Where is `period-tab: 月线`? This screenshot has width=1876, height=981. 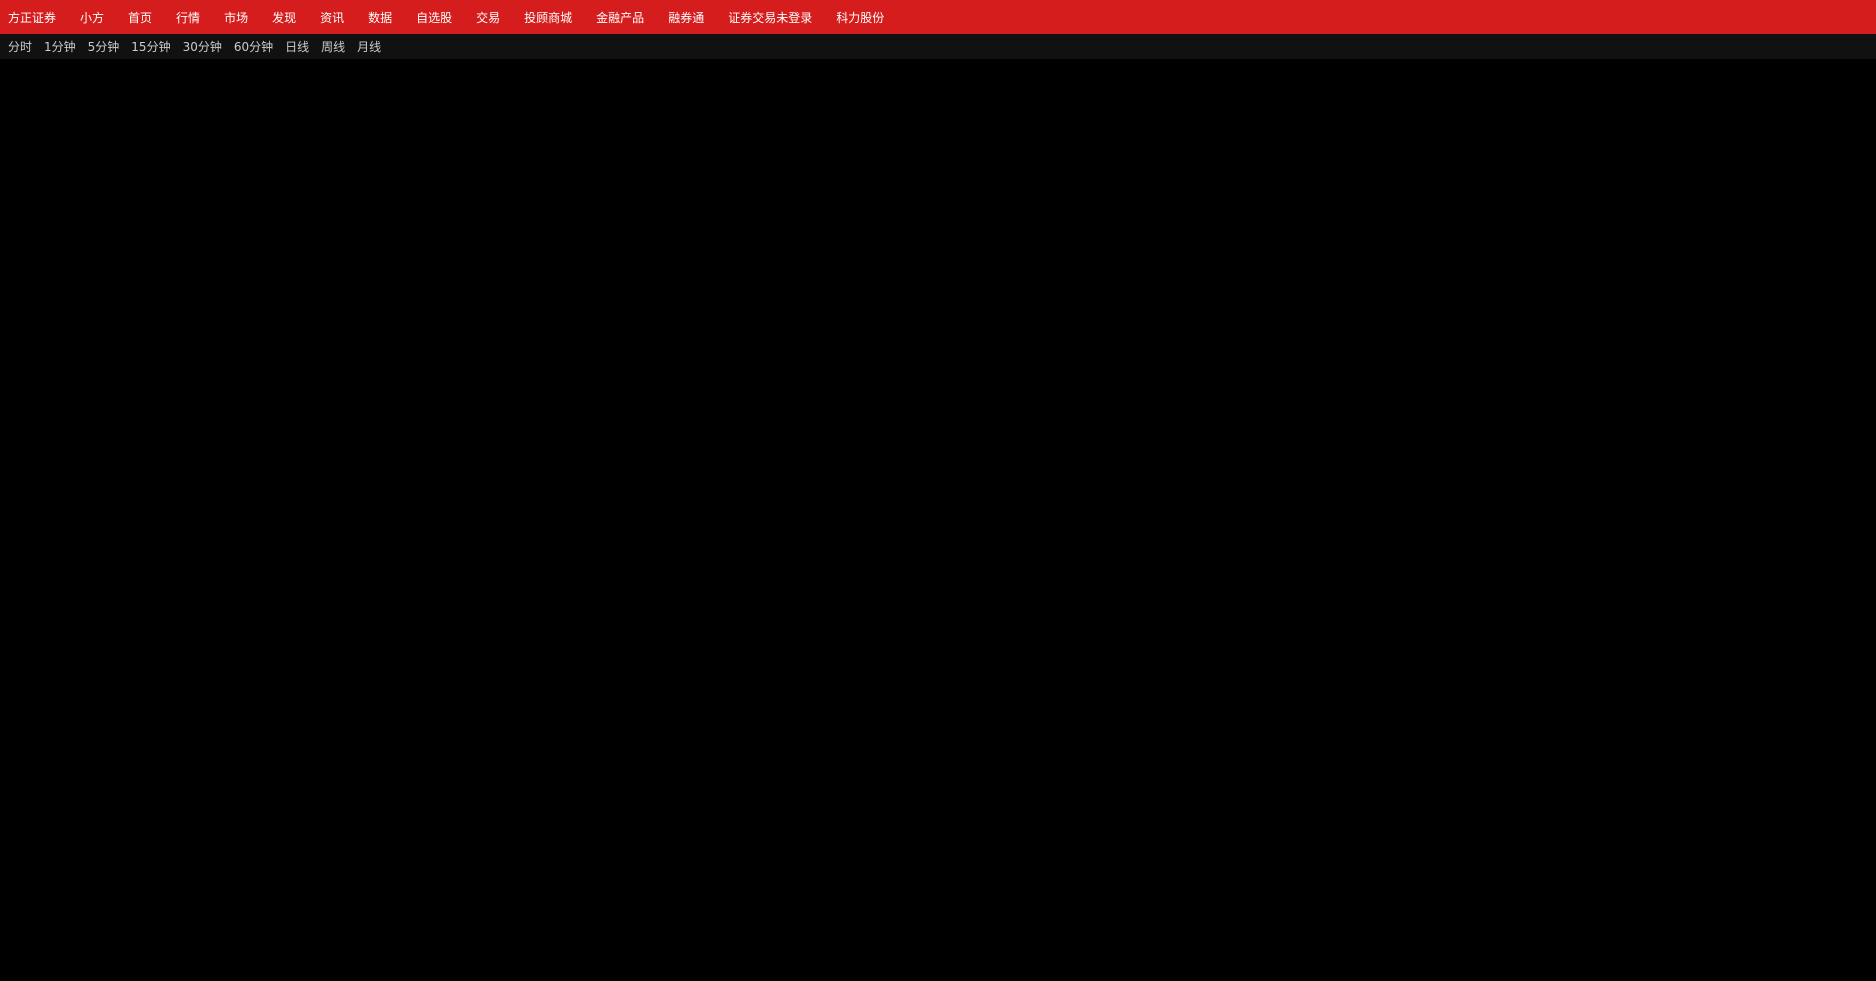
period-tab: 月线 is located at coordinates (369, 46).